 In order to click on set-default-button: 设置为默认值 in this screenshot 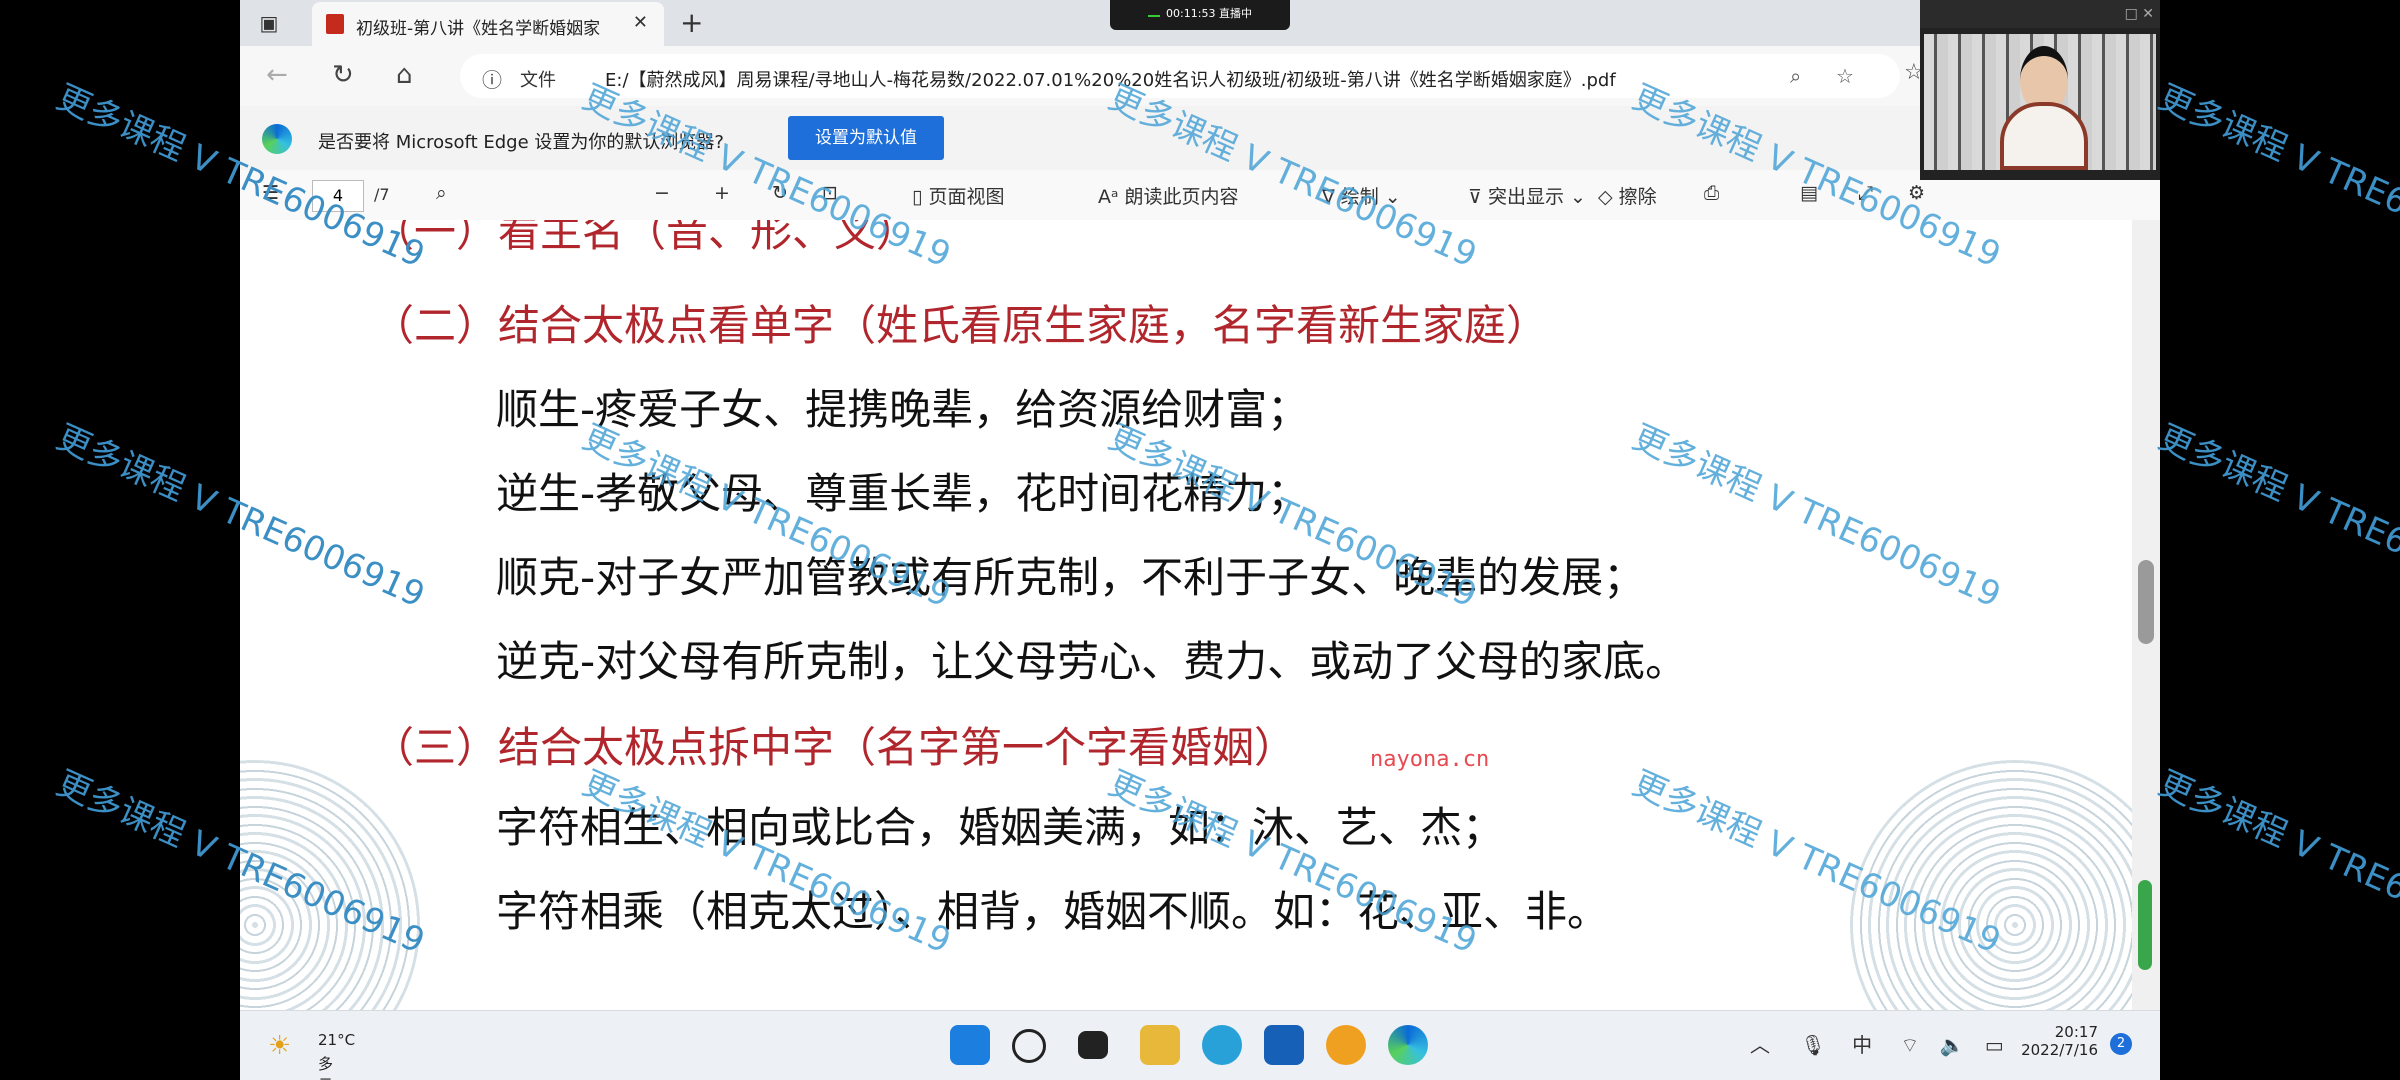, I will do `click(866, 138)`.